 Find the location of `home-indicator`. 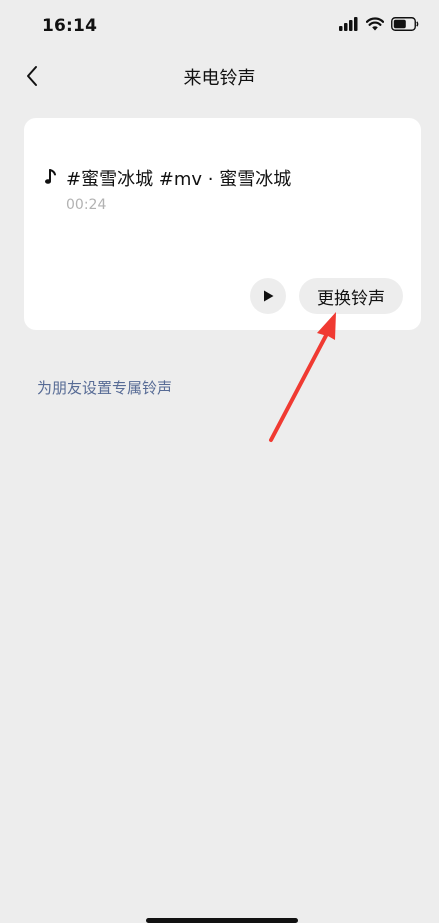

home-indicator is located at coordinates (222, 920).